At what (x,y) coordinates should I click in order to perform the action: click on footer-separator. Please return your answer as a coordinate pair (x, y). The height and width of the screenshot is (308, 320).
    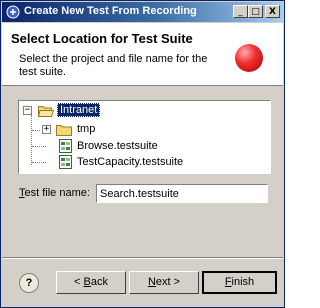
    Looking at the image, I should click on (142, 258).